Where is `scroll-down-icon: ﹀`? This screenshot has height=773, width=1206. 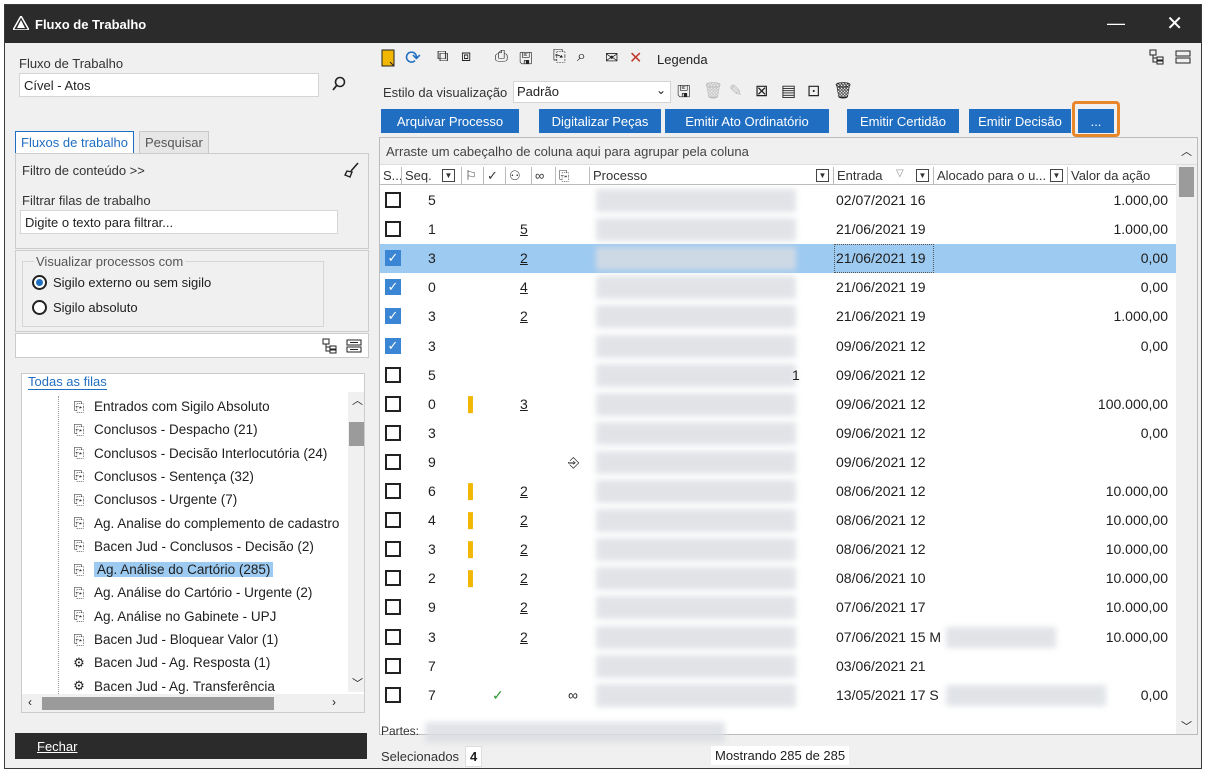 scroll-down-icon: ﹀ is located at coordinates (357, 683).